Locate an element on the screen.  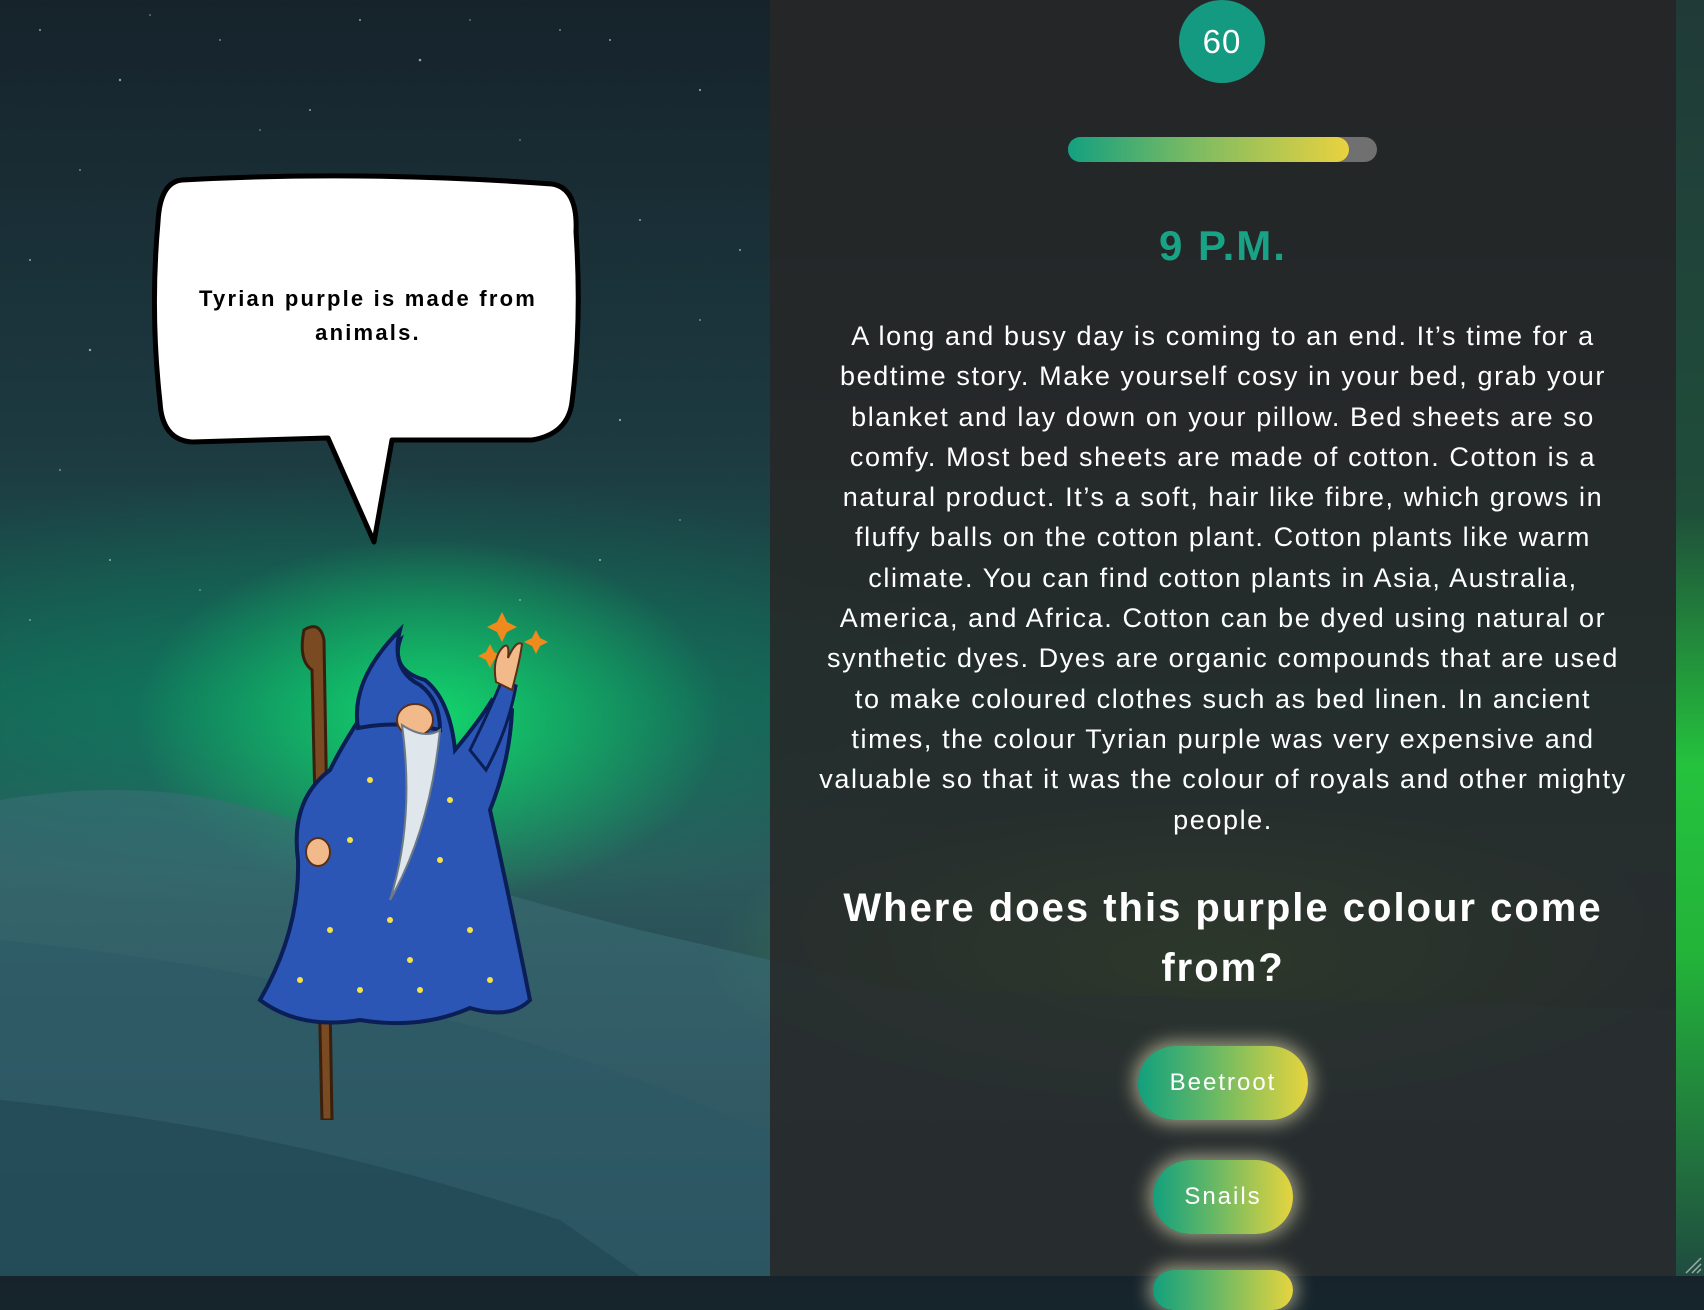
progress-bar-fill is located at coordinates (1208, 149).